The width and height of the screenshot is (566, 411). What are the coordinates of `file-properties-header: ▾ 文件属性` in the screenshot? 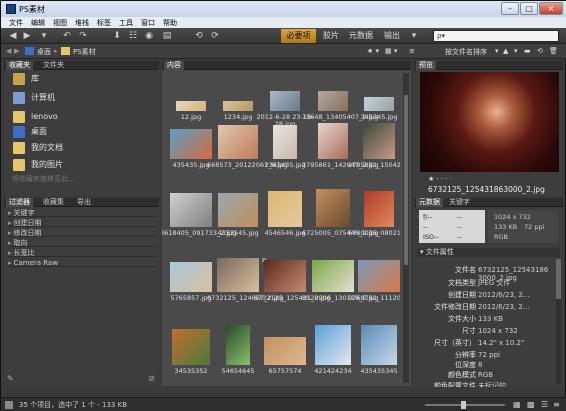 It's located at (488, 252).